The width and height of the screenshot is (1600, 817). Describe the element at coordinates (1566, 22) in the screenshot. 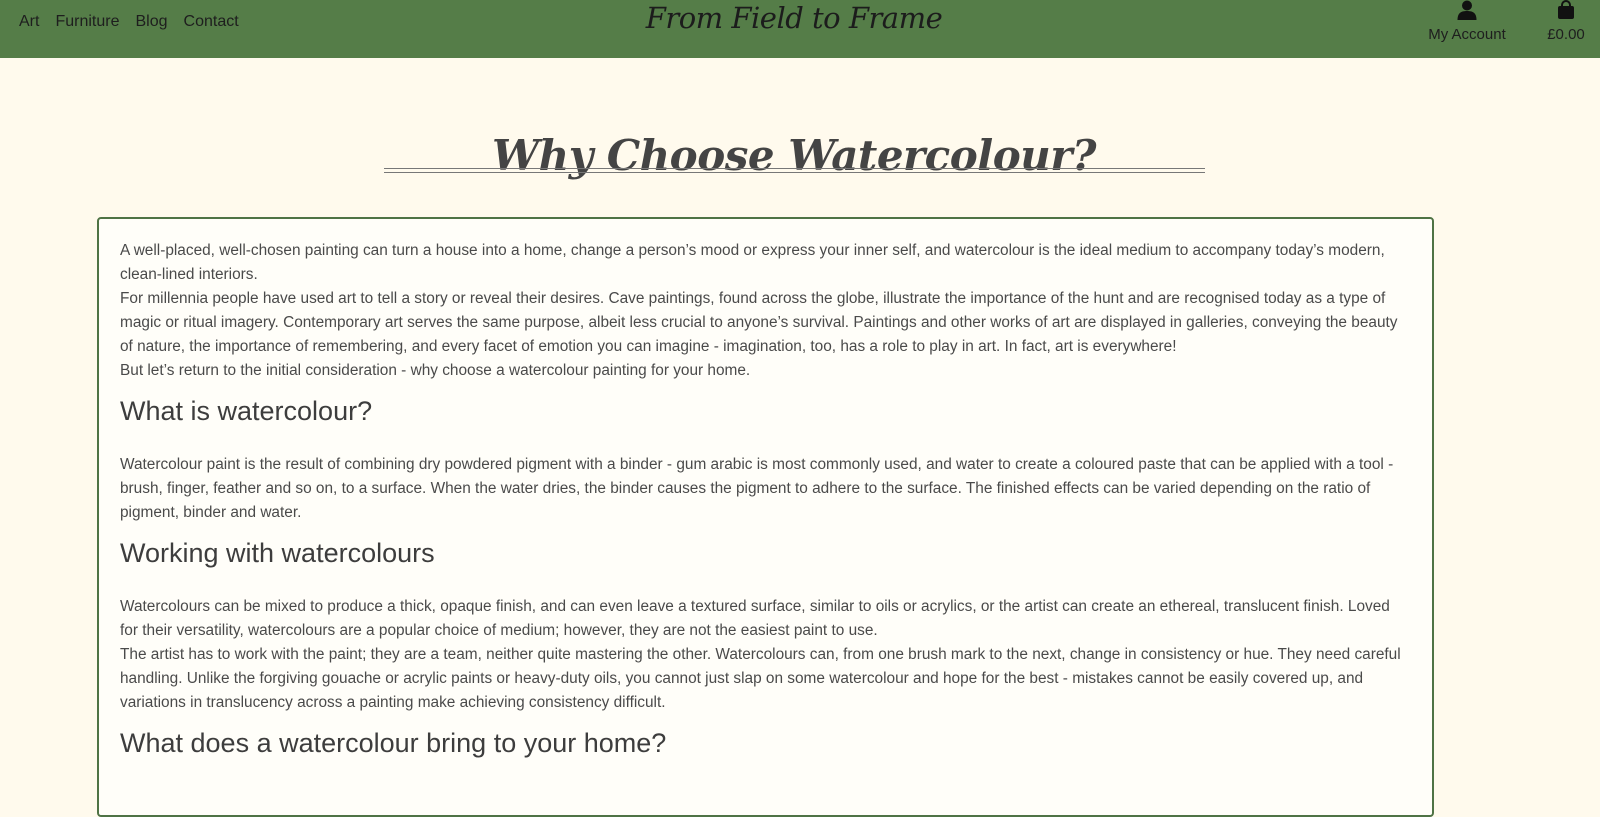

I see `cart-link: £0.00` at that location.